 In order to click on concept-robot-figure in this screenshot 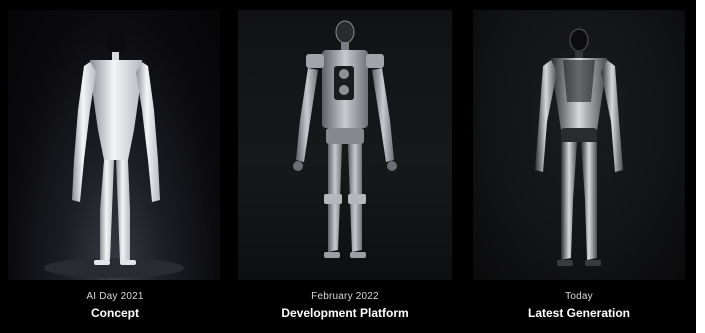, I will do `click(114, 154)`.